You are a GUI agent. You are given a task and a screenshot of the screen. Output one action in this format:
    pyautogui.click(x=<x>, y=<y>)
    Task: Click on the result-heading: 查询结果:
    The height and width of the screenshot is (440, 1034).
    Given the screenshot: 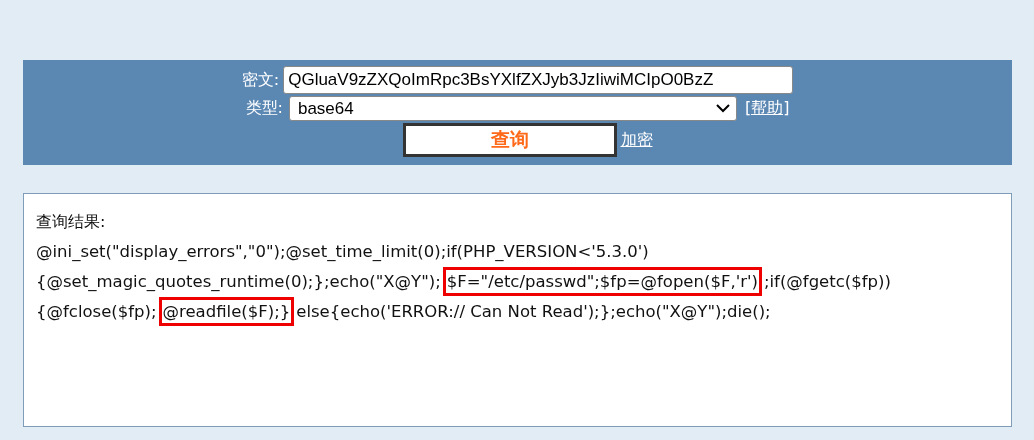 What is the action you would take?
    pyautogui.click(x=71, y=222)
    